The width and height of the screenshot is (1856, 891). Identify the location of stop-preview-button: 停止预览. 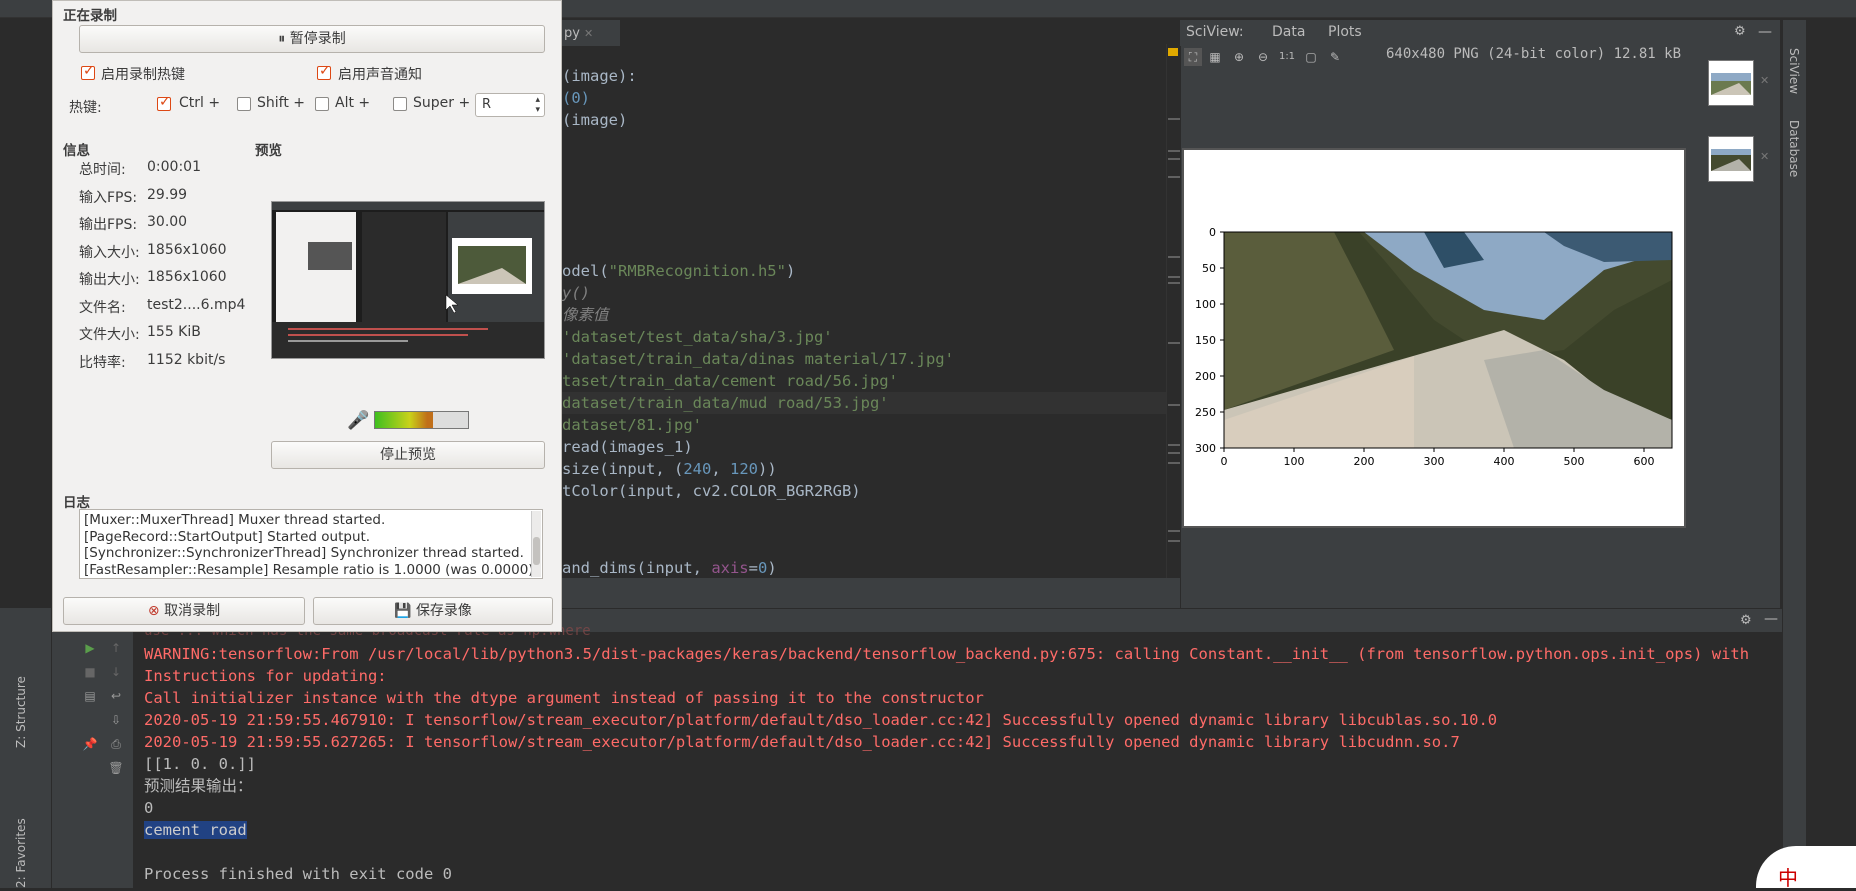
(408, 455).